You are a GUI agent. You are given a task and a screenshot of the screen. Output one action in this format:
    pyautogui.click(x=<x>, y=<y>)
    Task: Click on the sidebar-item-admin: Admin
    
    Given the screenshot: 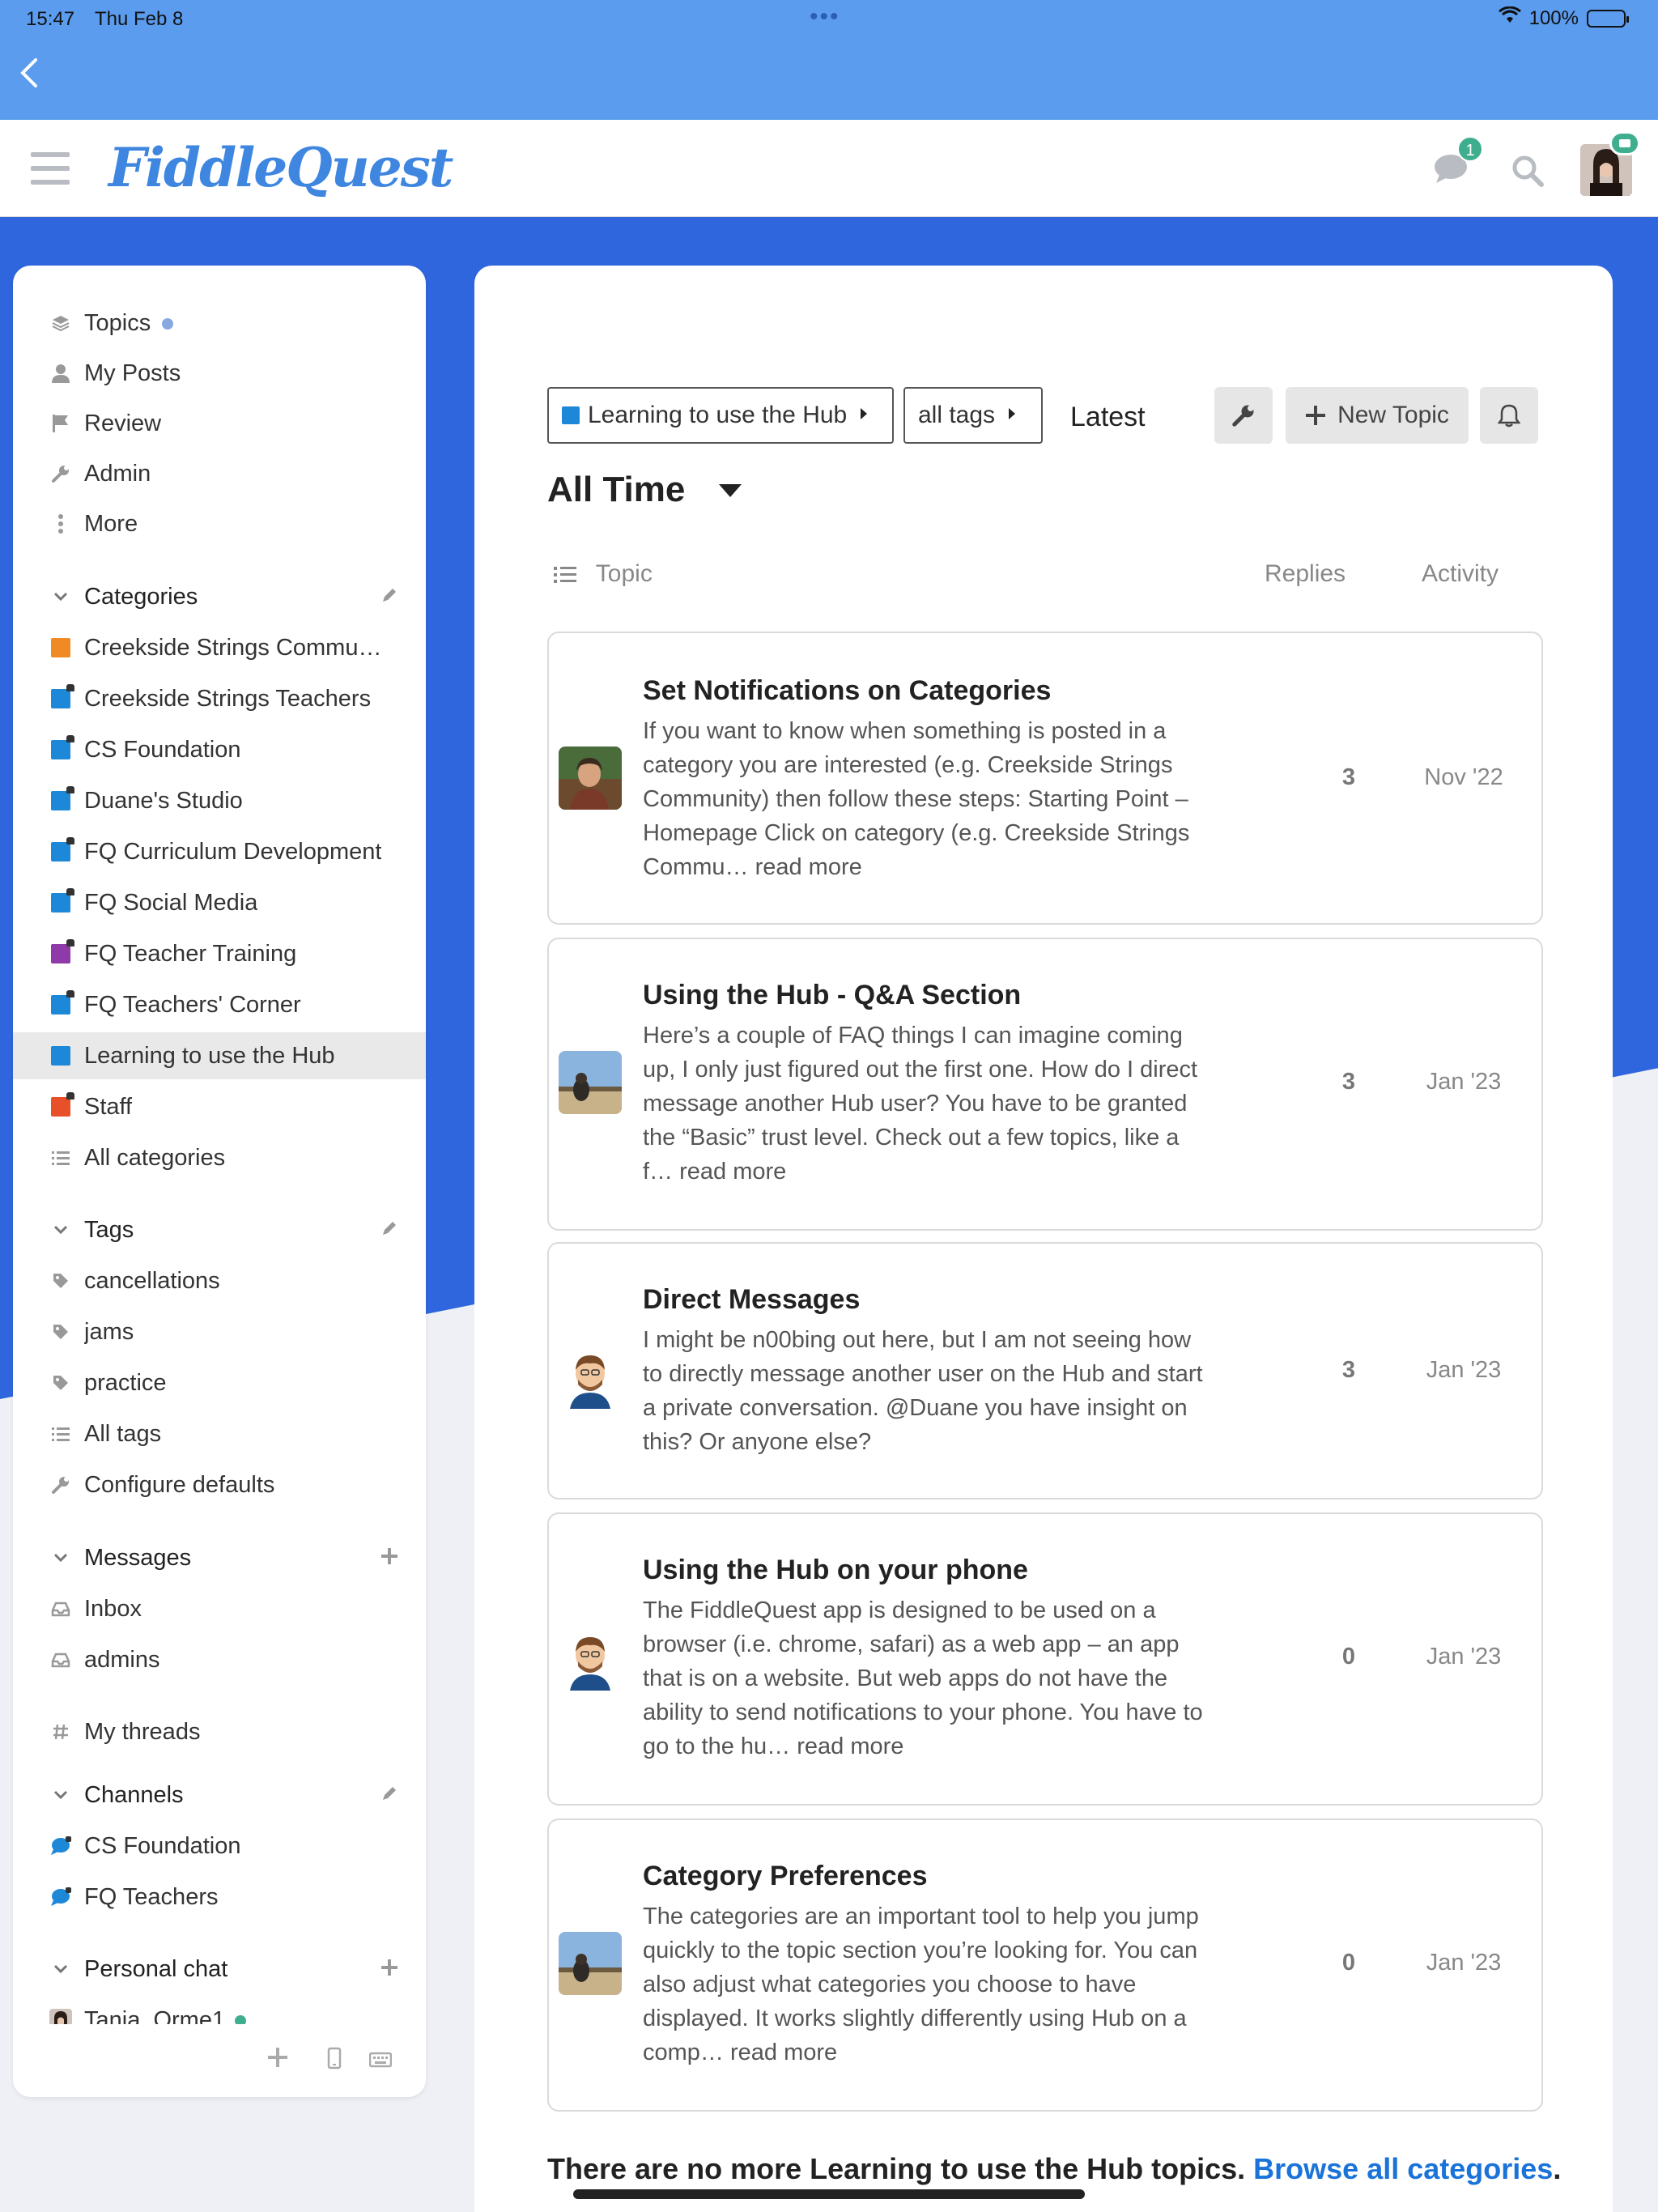 What is the action you would take?
    pyautogui.click(x=219, y=474)
    